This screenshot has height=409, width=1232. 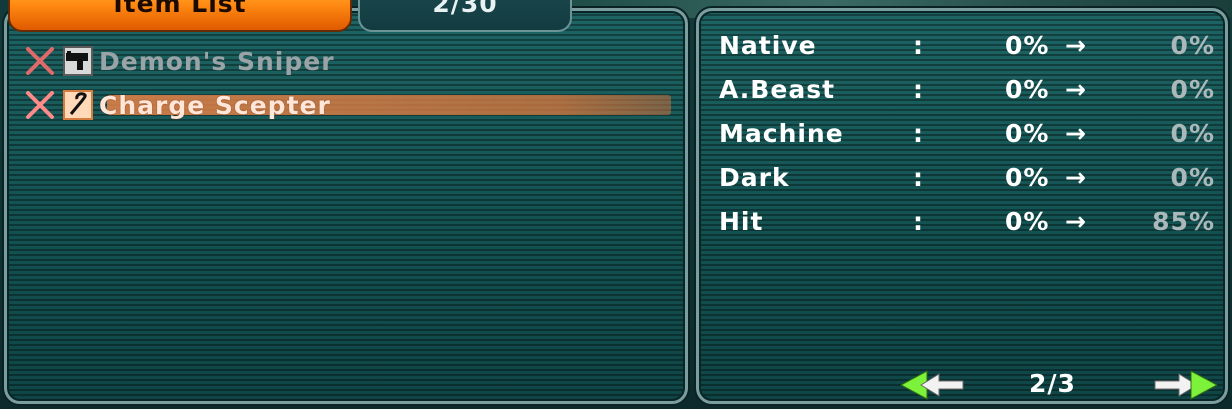 What do you see at coordinates (781, 133) in the screenshot?
I see `stat-label: Machine` at bounding box center [781, 133].